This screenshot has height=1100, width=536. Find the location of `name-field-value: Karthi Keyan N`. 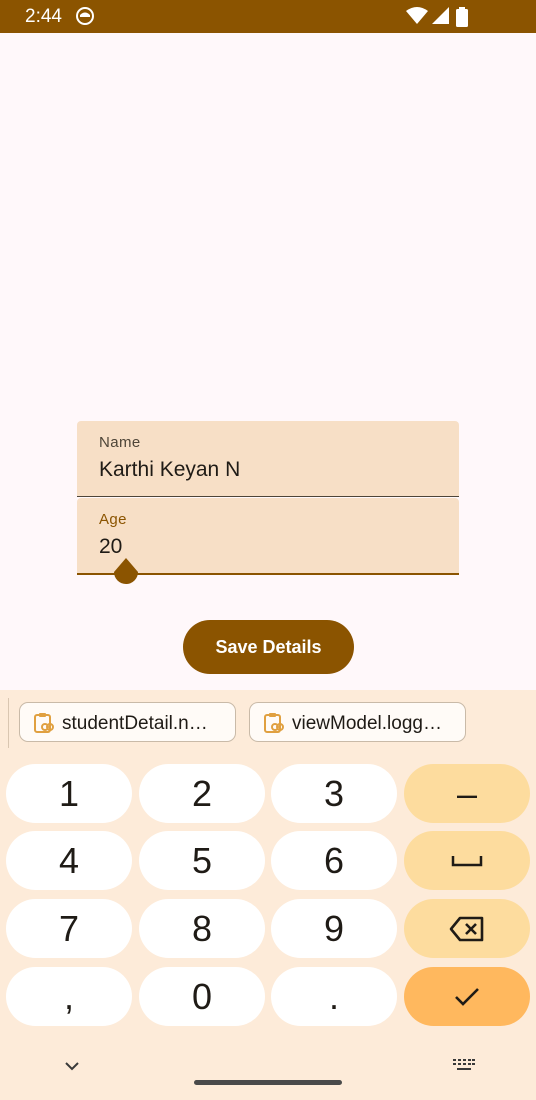

name-field-value: Karthi Keyan N is located at coordinates (170, 469).